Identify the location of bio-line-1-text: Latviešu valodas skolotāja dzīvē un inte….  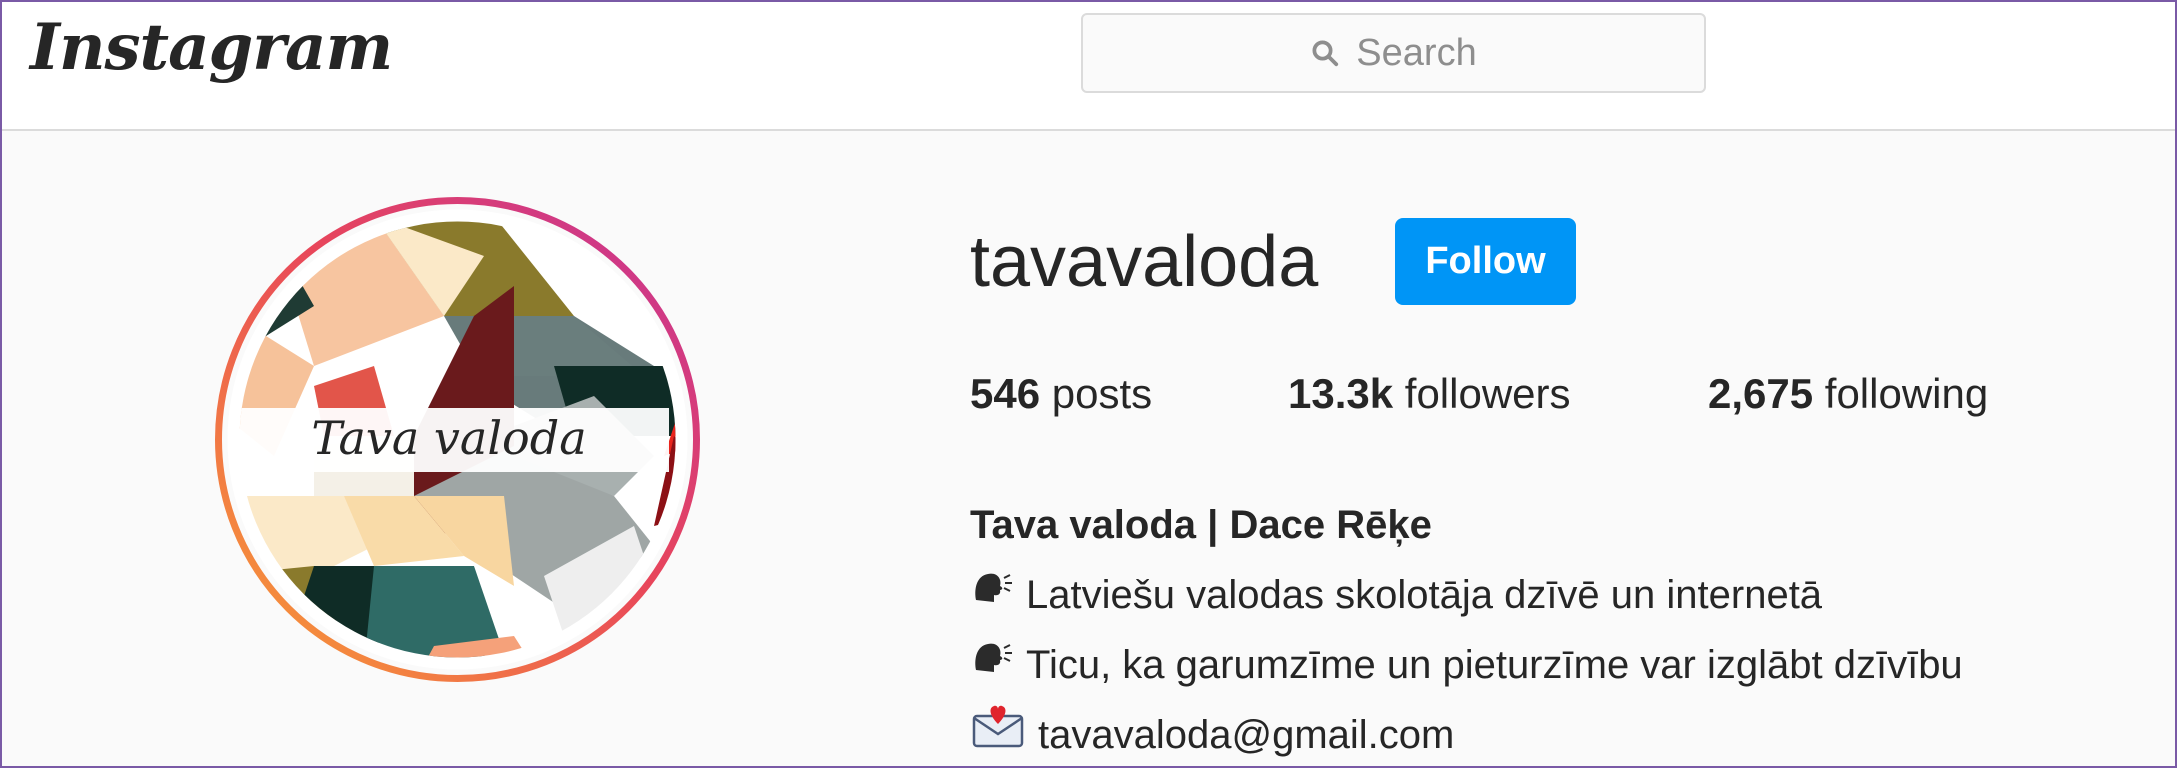
(1424, 595).